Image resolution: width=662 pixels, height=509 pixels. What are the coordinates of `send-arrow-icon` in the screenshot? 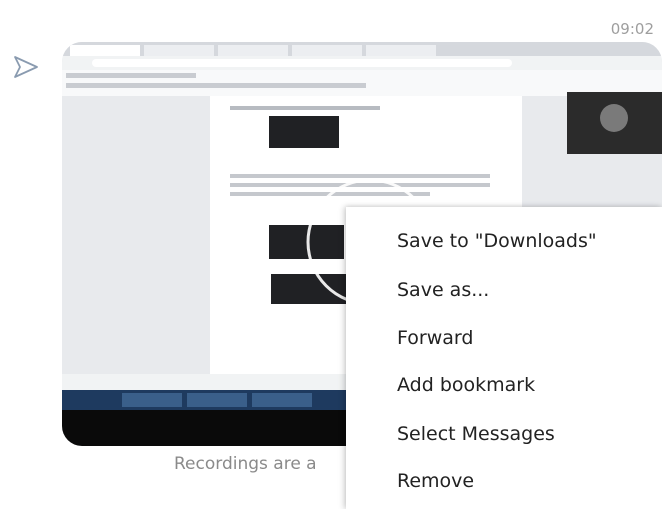 It's located at (26, 67).